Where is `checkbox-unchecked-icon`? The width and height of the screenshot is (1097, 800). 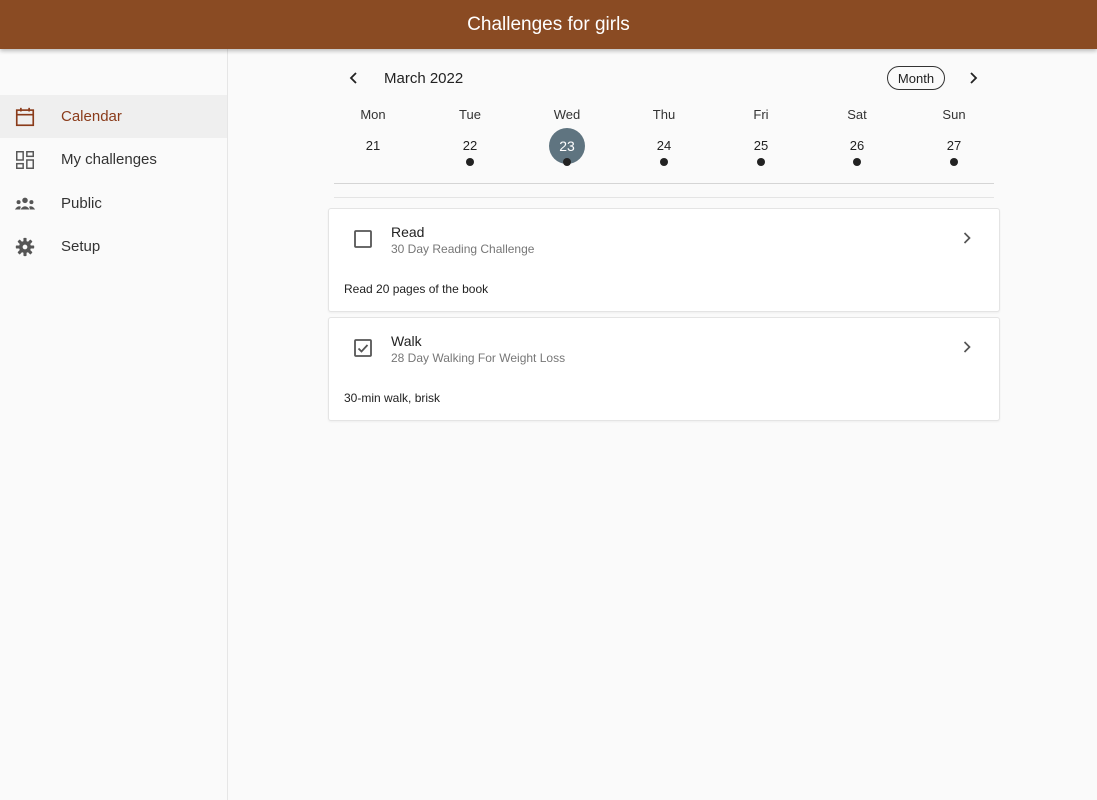
checkbox-unchecked-icon is located at coordinates (363, 239).